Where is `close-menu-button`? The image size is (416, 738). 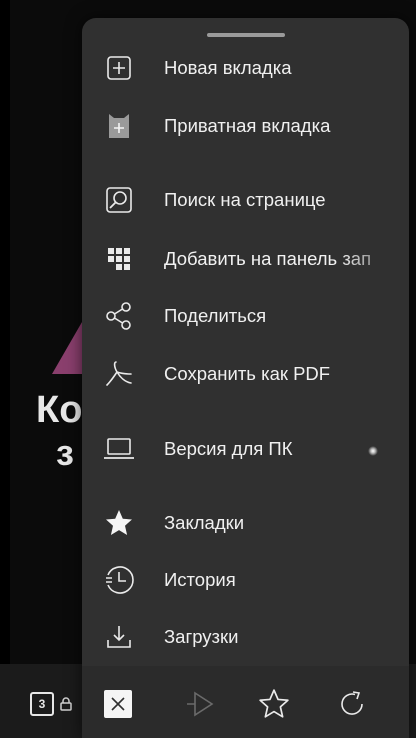 close-menu-button is located at coordinates (118, 704).